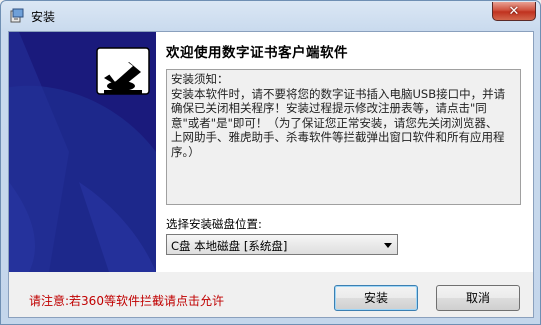 The height and width of the screenshot is (325, 541). I want to click on close-button: ✕, so click(514, 11).